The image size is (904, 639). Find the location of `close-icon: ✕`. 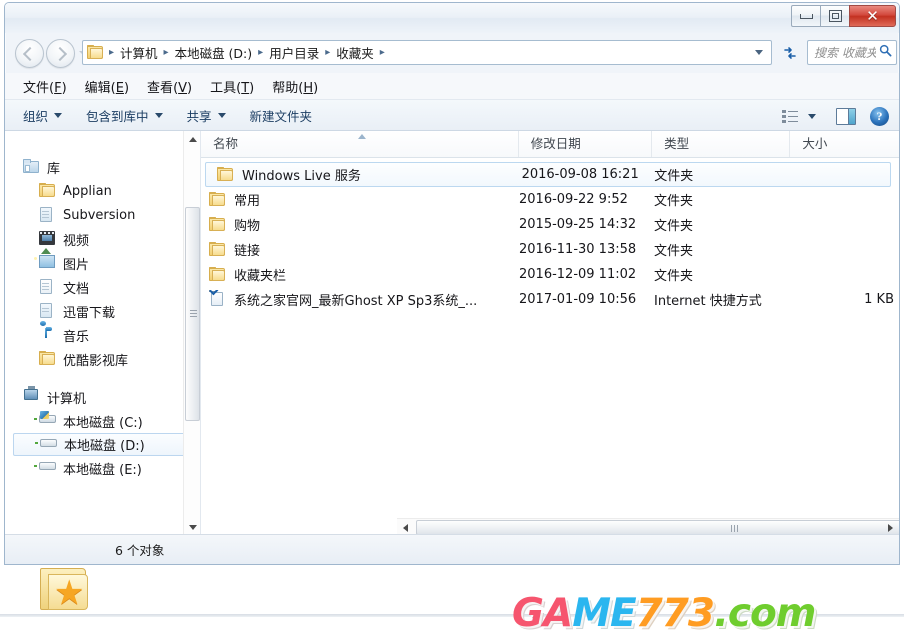

close-icon: ✕ is located at coordinates (872, 15).